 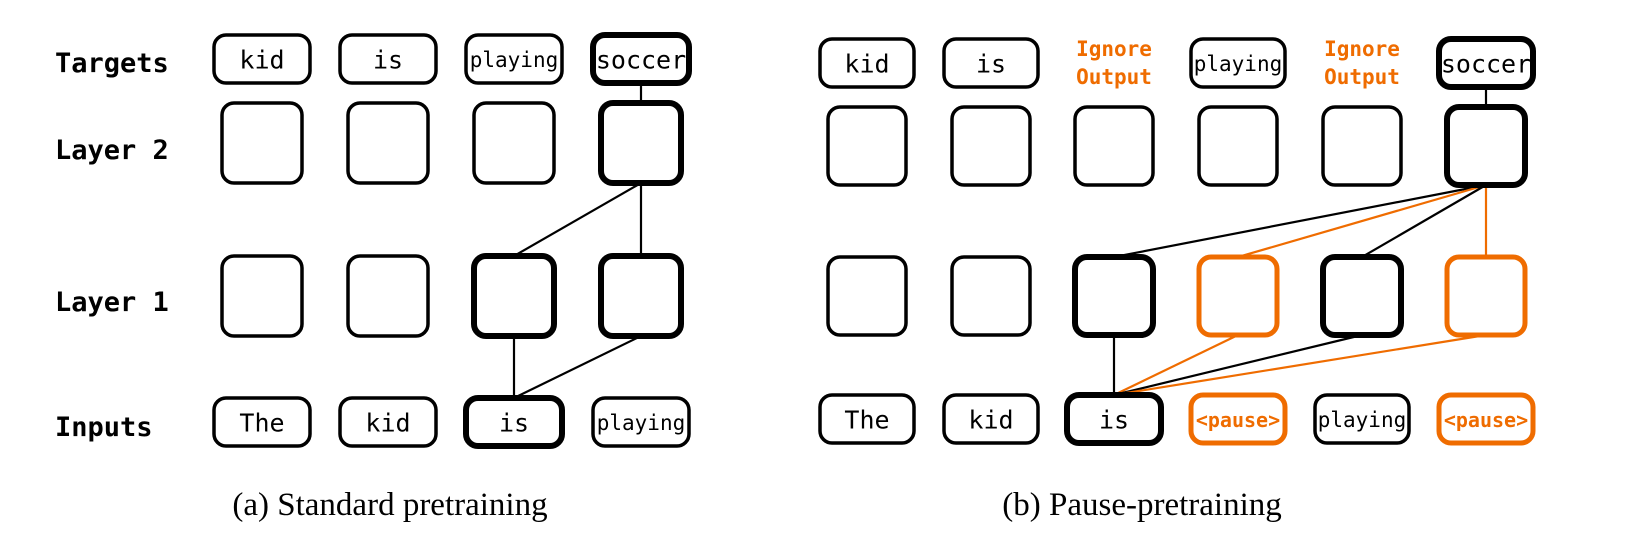 I want to click on standard-target-token-soccer: soccer, so click(x=641, y=60).